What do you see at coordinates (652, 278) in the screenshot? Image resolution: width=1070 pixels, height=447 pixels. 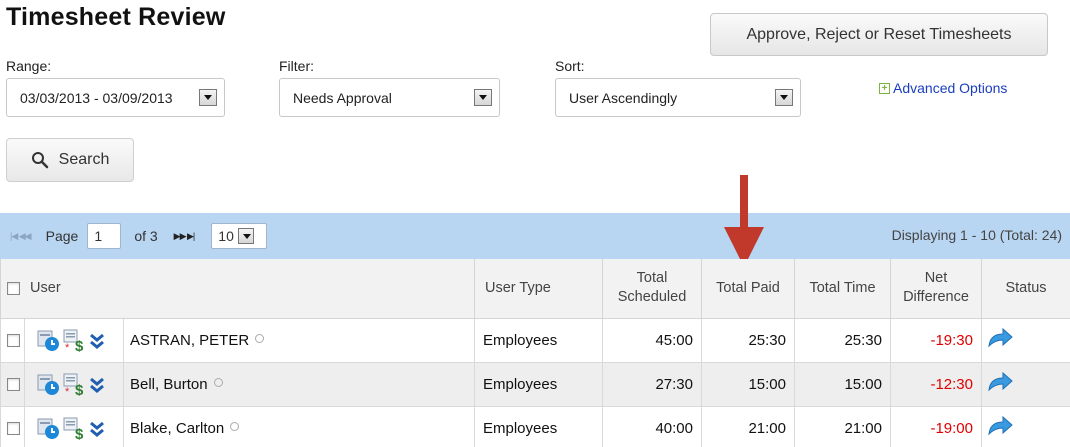 I see `total-scheduled-header-line1: Total` at bounding box center [652, 278].